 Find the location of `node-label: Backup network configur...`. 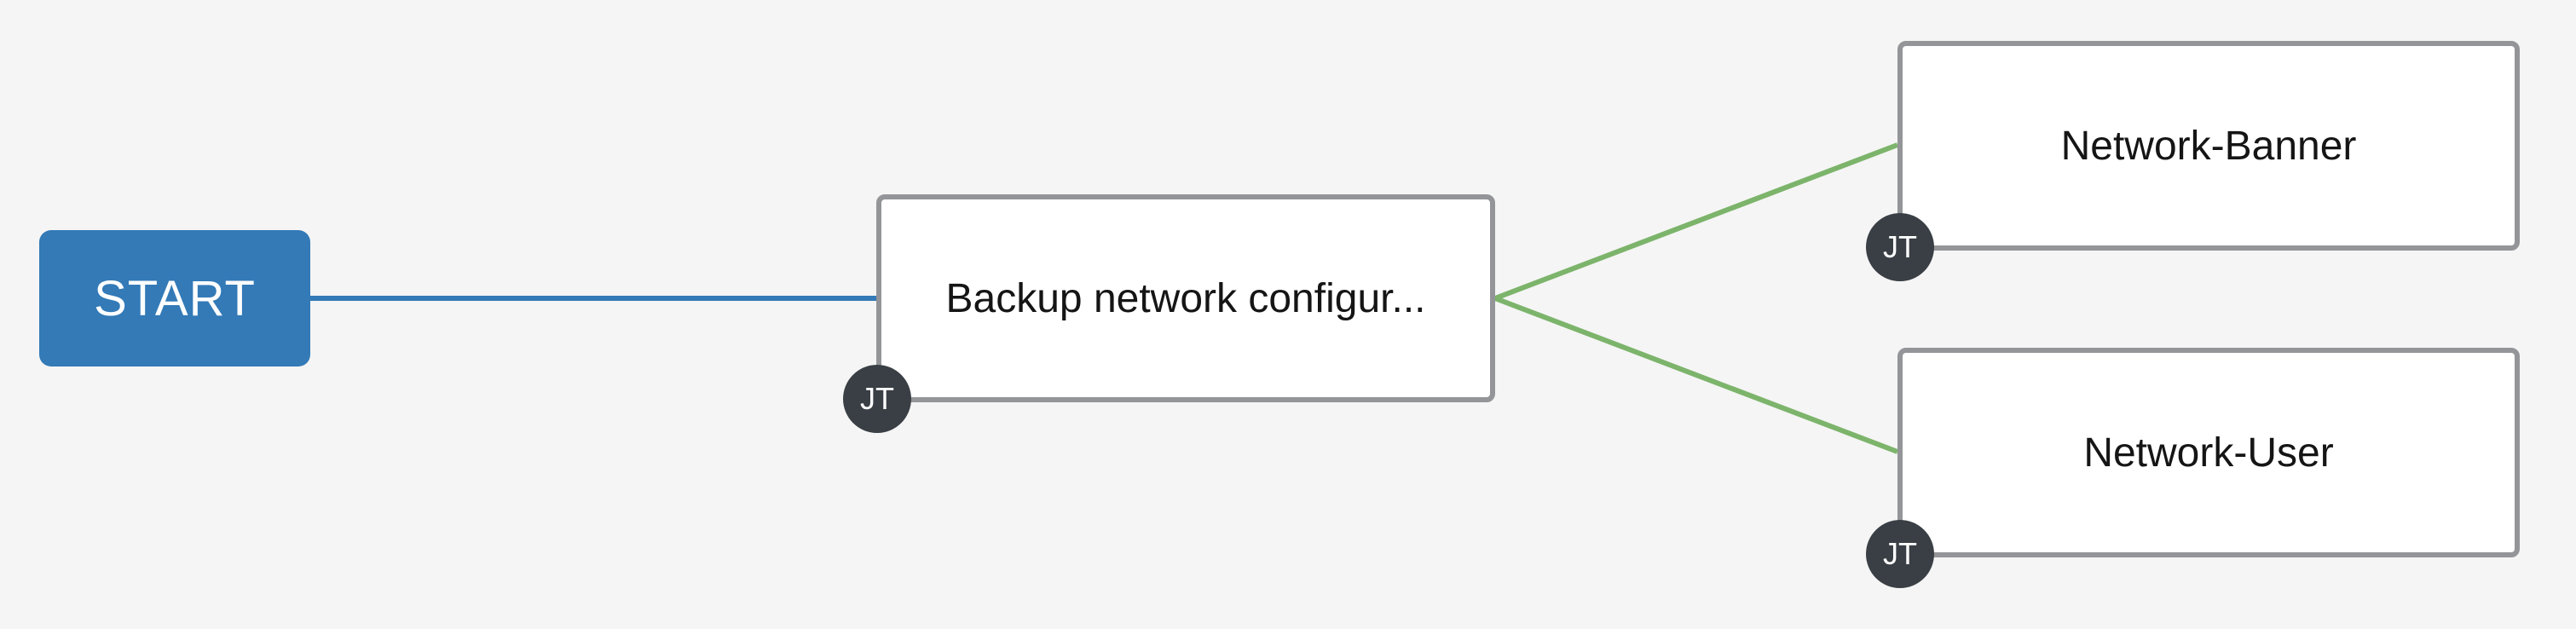

node-label: Backup network configur... is located at coordinates (1185, 298).